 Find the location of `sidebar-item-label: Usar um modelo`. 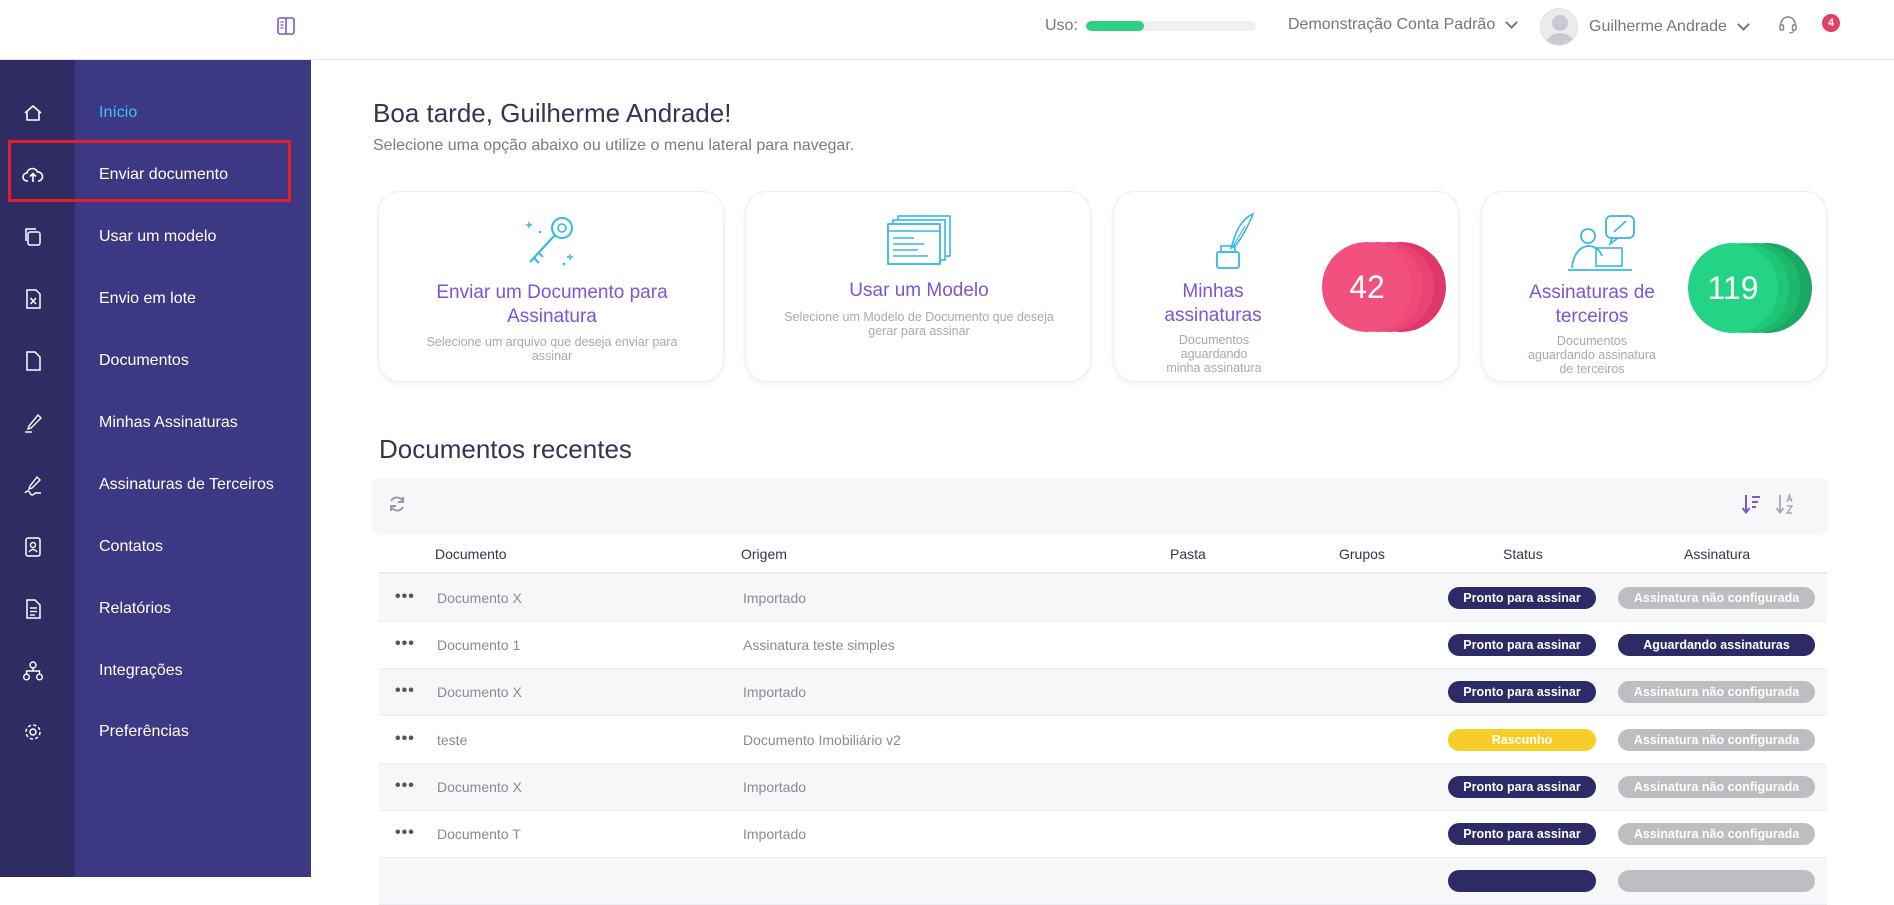

sidebar-item-label: Usar um modelo is located at coordinates (158, 236).